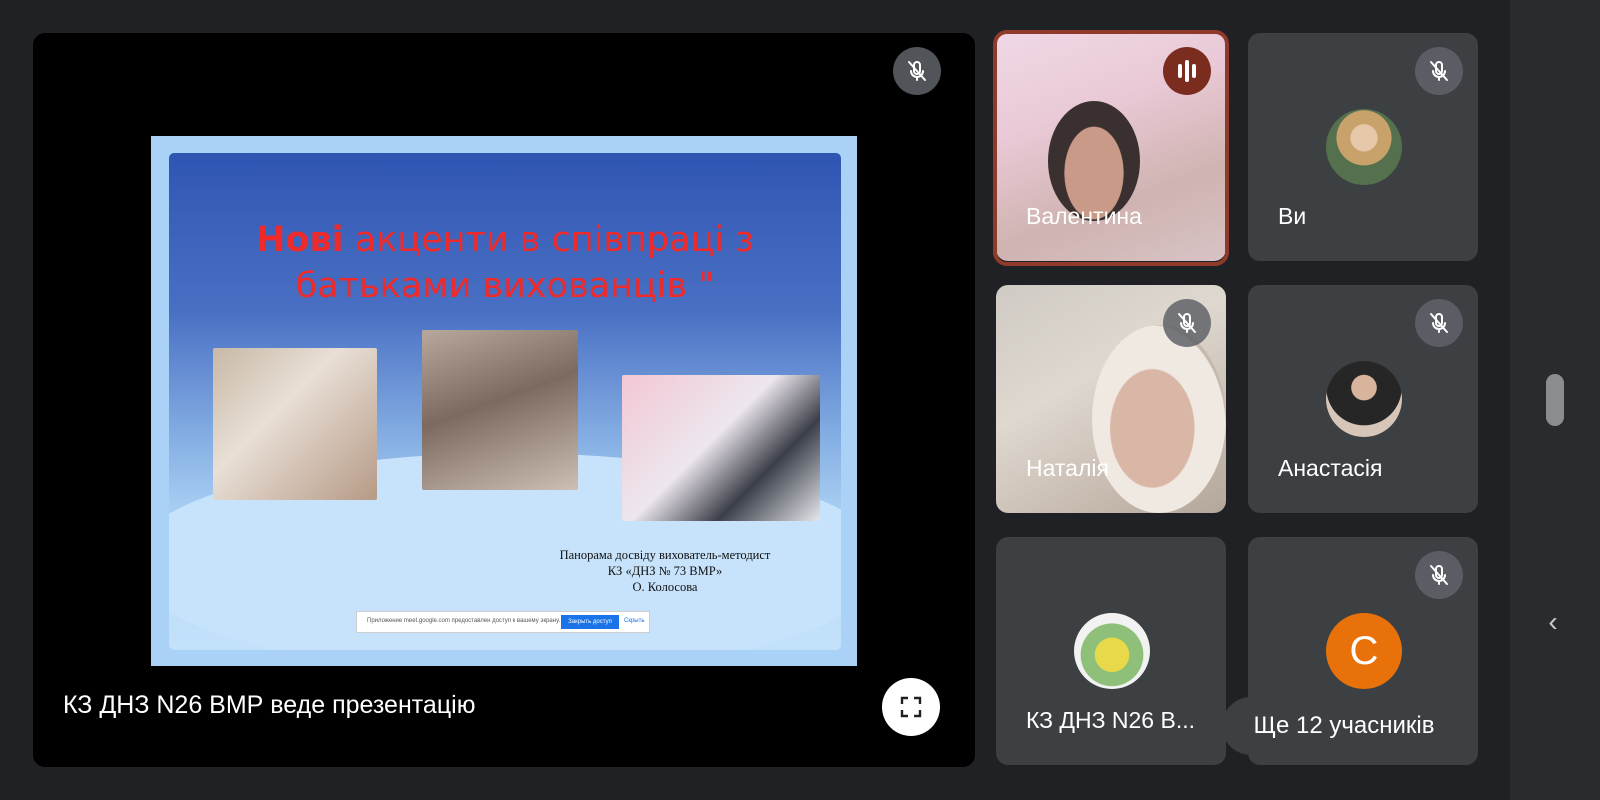 The image size is (1600, 800). What do you see at coordinates (1067, 468) in the screenshot?
I see `participant-name: Наталія` at bounding box center [1067, 468].